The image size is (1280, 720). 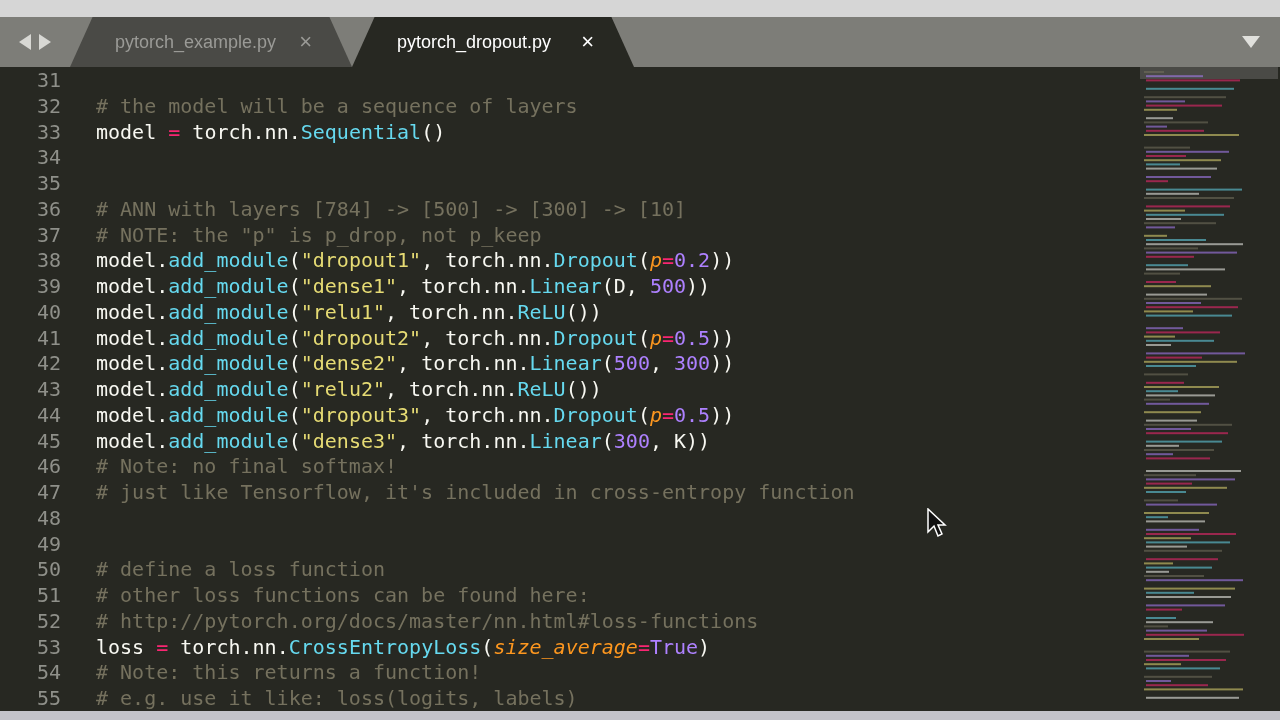 What do you see at coordinates (48, 261) in the screenshot?
I see `line-number: 38` at bounding box center [48, 261].